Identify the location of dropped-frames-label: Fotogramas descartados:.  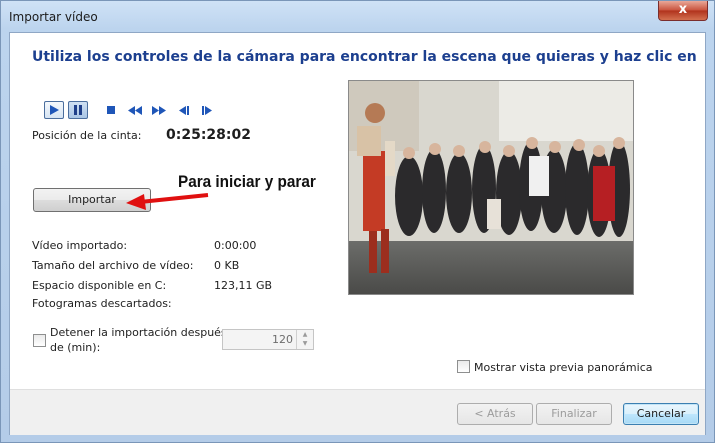
(102, 303).